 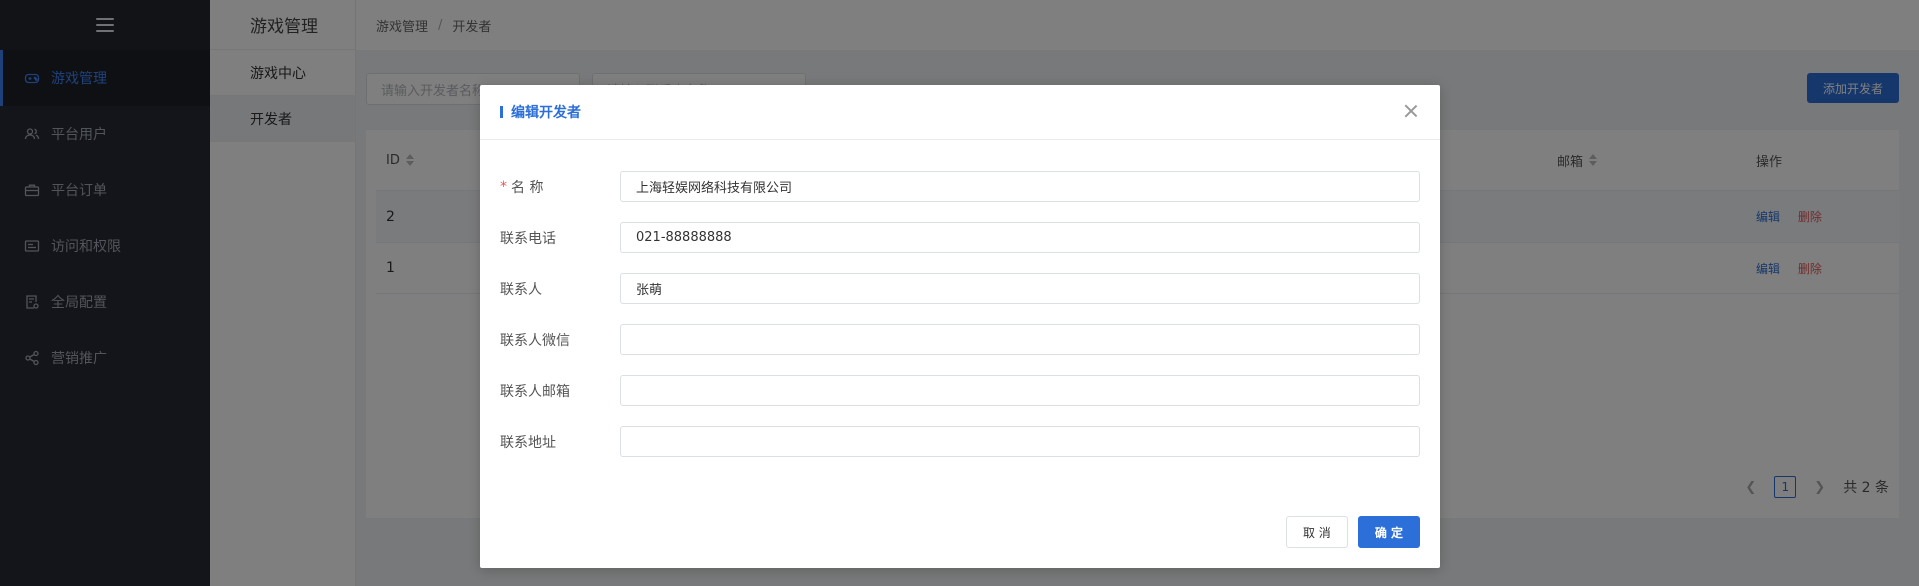 I want to click on field-label: 联系人微信, so click(x=535, y=340).